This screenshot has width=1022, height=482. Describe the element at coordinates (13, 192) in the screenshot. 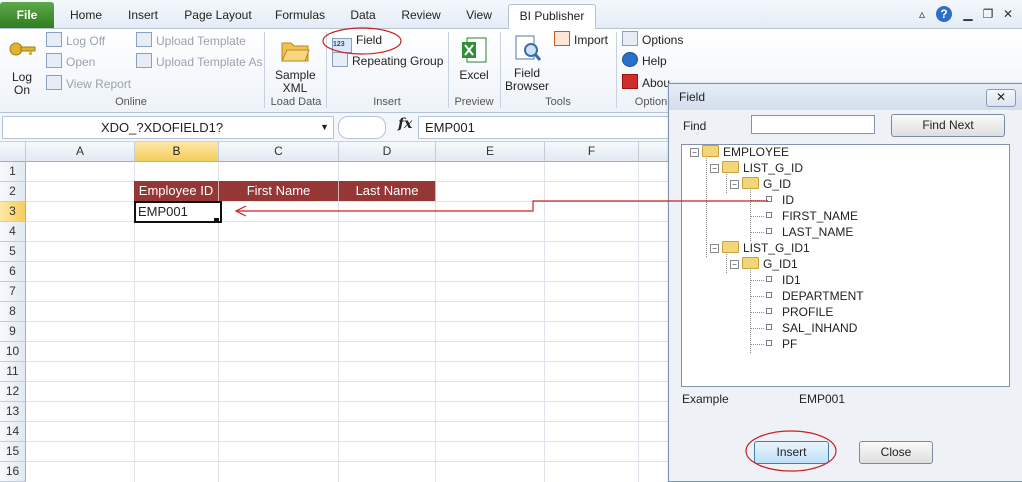

I see `row-header: 2` at that location.